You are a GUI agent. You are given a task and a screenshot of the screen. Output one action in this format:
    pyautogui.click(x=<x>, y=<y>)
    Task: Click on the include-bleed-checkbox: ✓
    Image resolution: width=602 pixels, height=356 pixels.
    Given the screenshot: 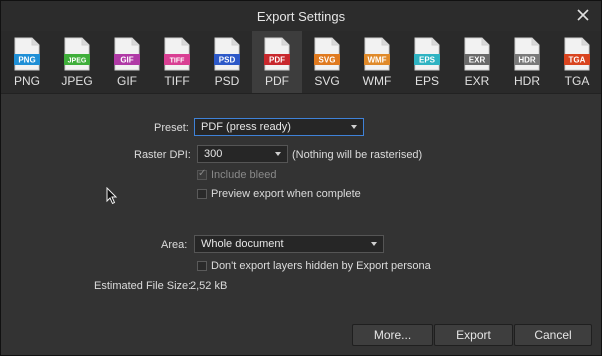 What is the action you would take?
    pyautogui.click(x=202, y=174)
    